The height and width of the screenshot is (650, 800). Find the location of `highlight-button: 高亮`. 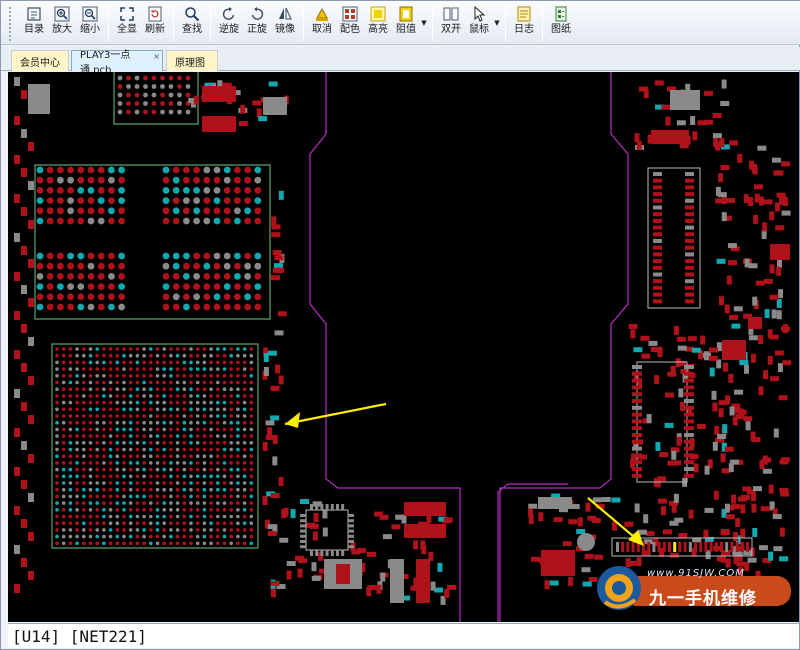

highlight-button: 高亮 is located at coordinates (378, 21).